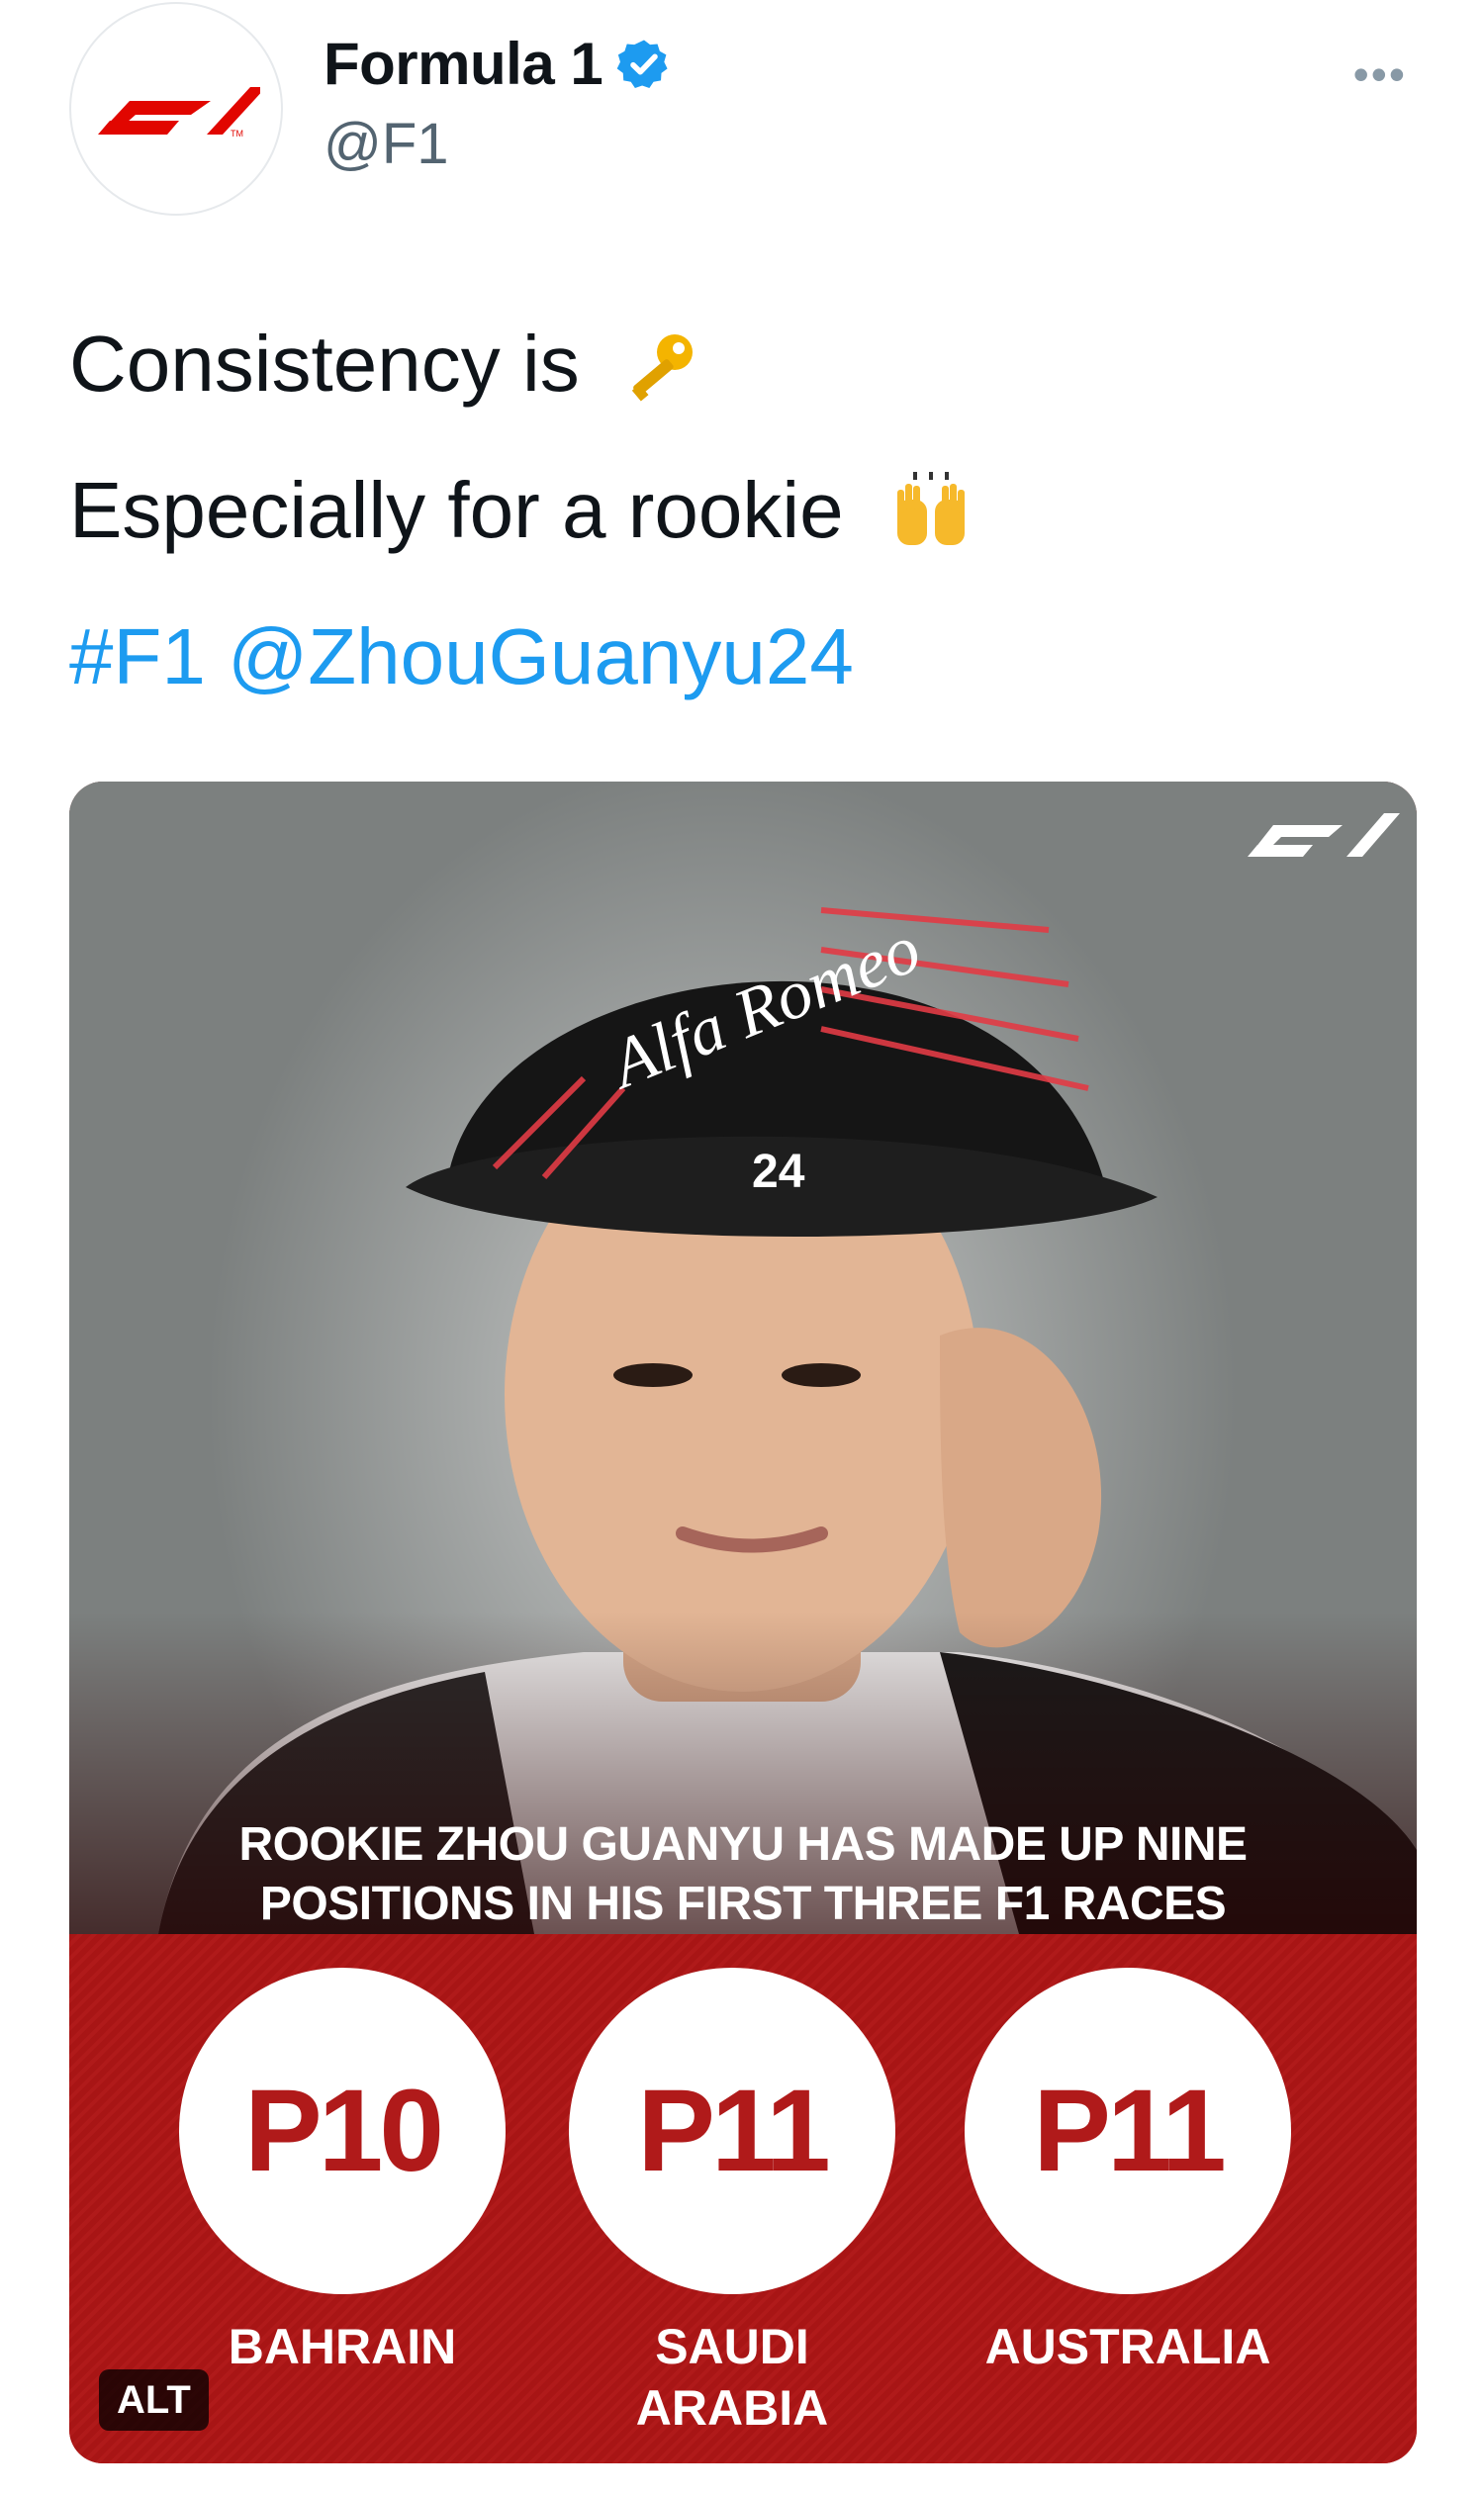 The width and height of the screenshot is (1484, 2496). I want to click on tweet-text-line-2: Especially for a rookie, so click(523, 511).